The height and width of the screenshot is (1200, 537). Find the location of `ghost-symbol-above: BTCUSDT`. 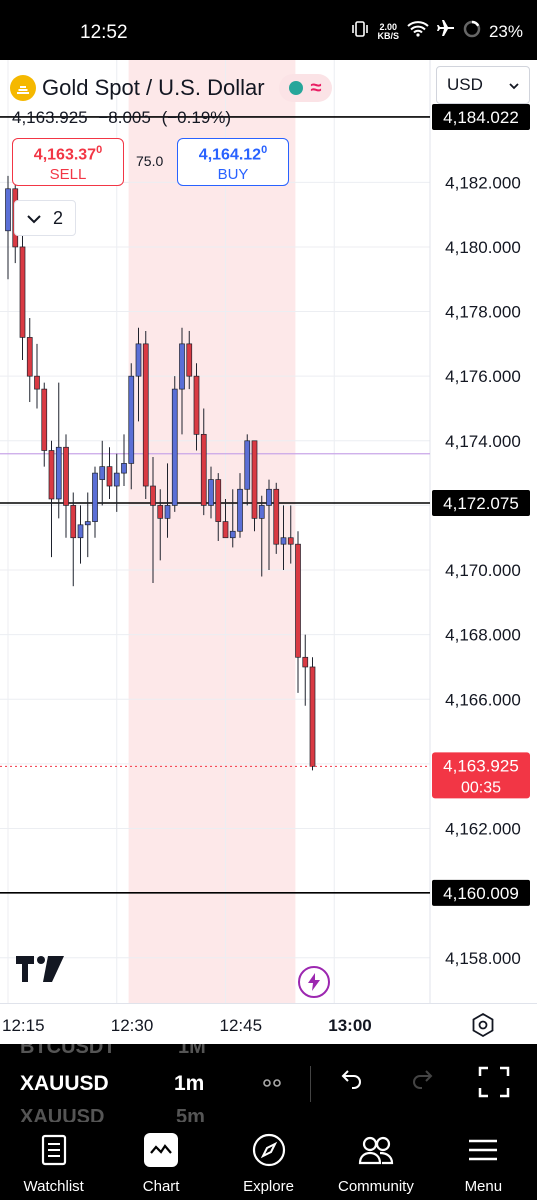

ghost-symbol-above: BTCUSDT is located at coordinates (68, 1051).